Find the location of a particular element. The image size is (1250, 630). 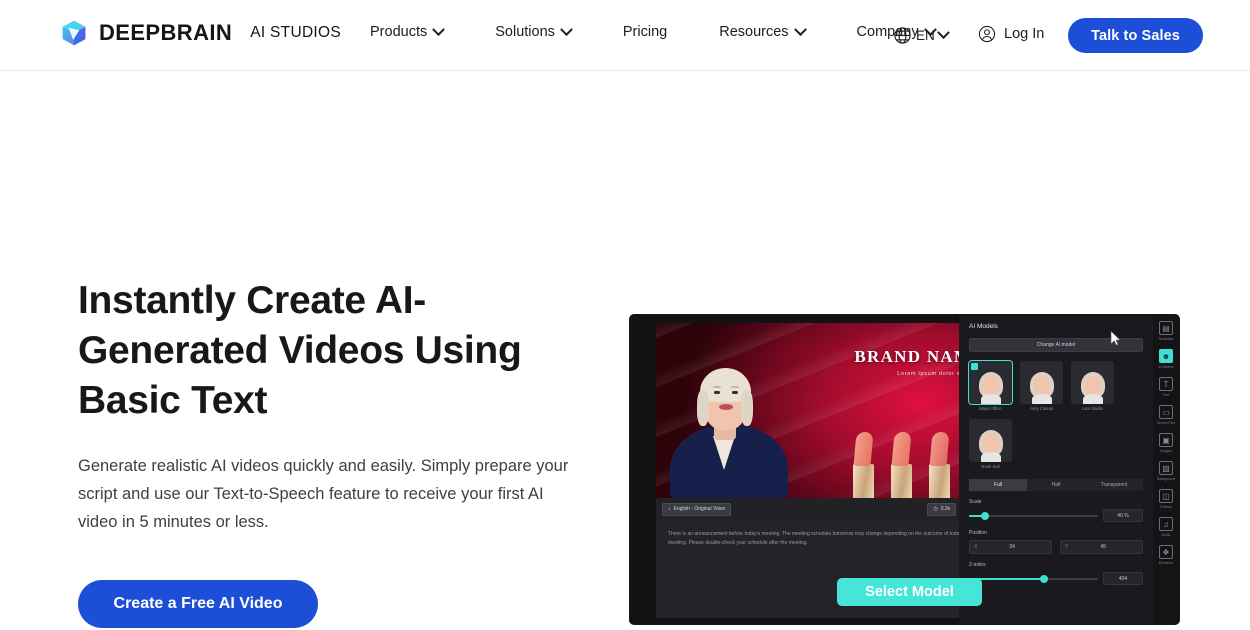

pose-tabs: Full Half Transparent is located at coordinates (1056, 485).